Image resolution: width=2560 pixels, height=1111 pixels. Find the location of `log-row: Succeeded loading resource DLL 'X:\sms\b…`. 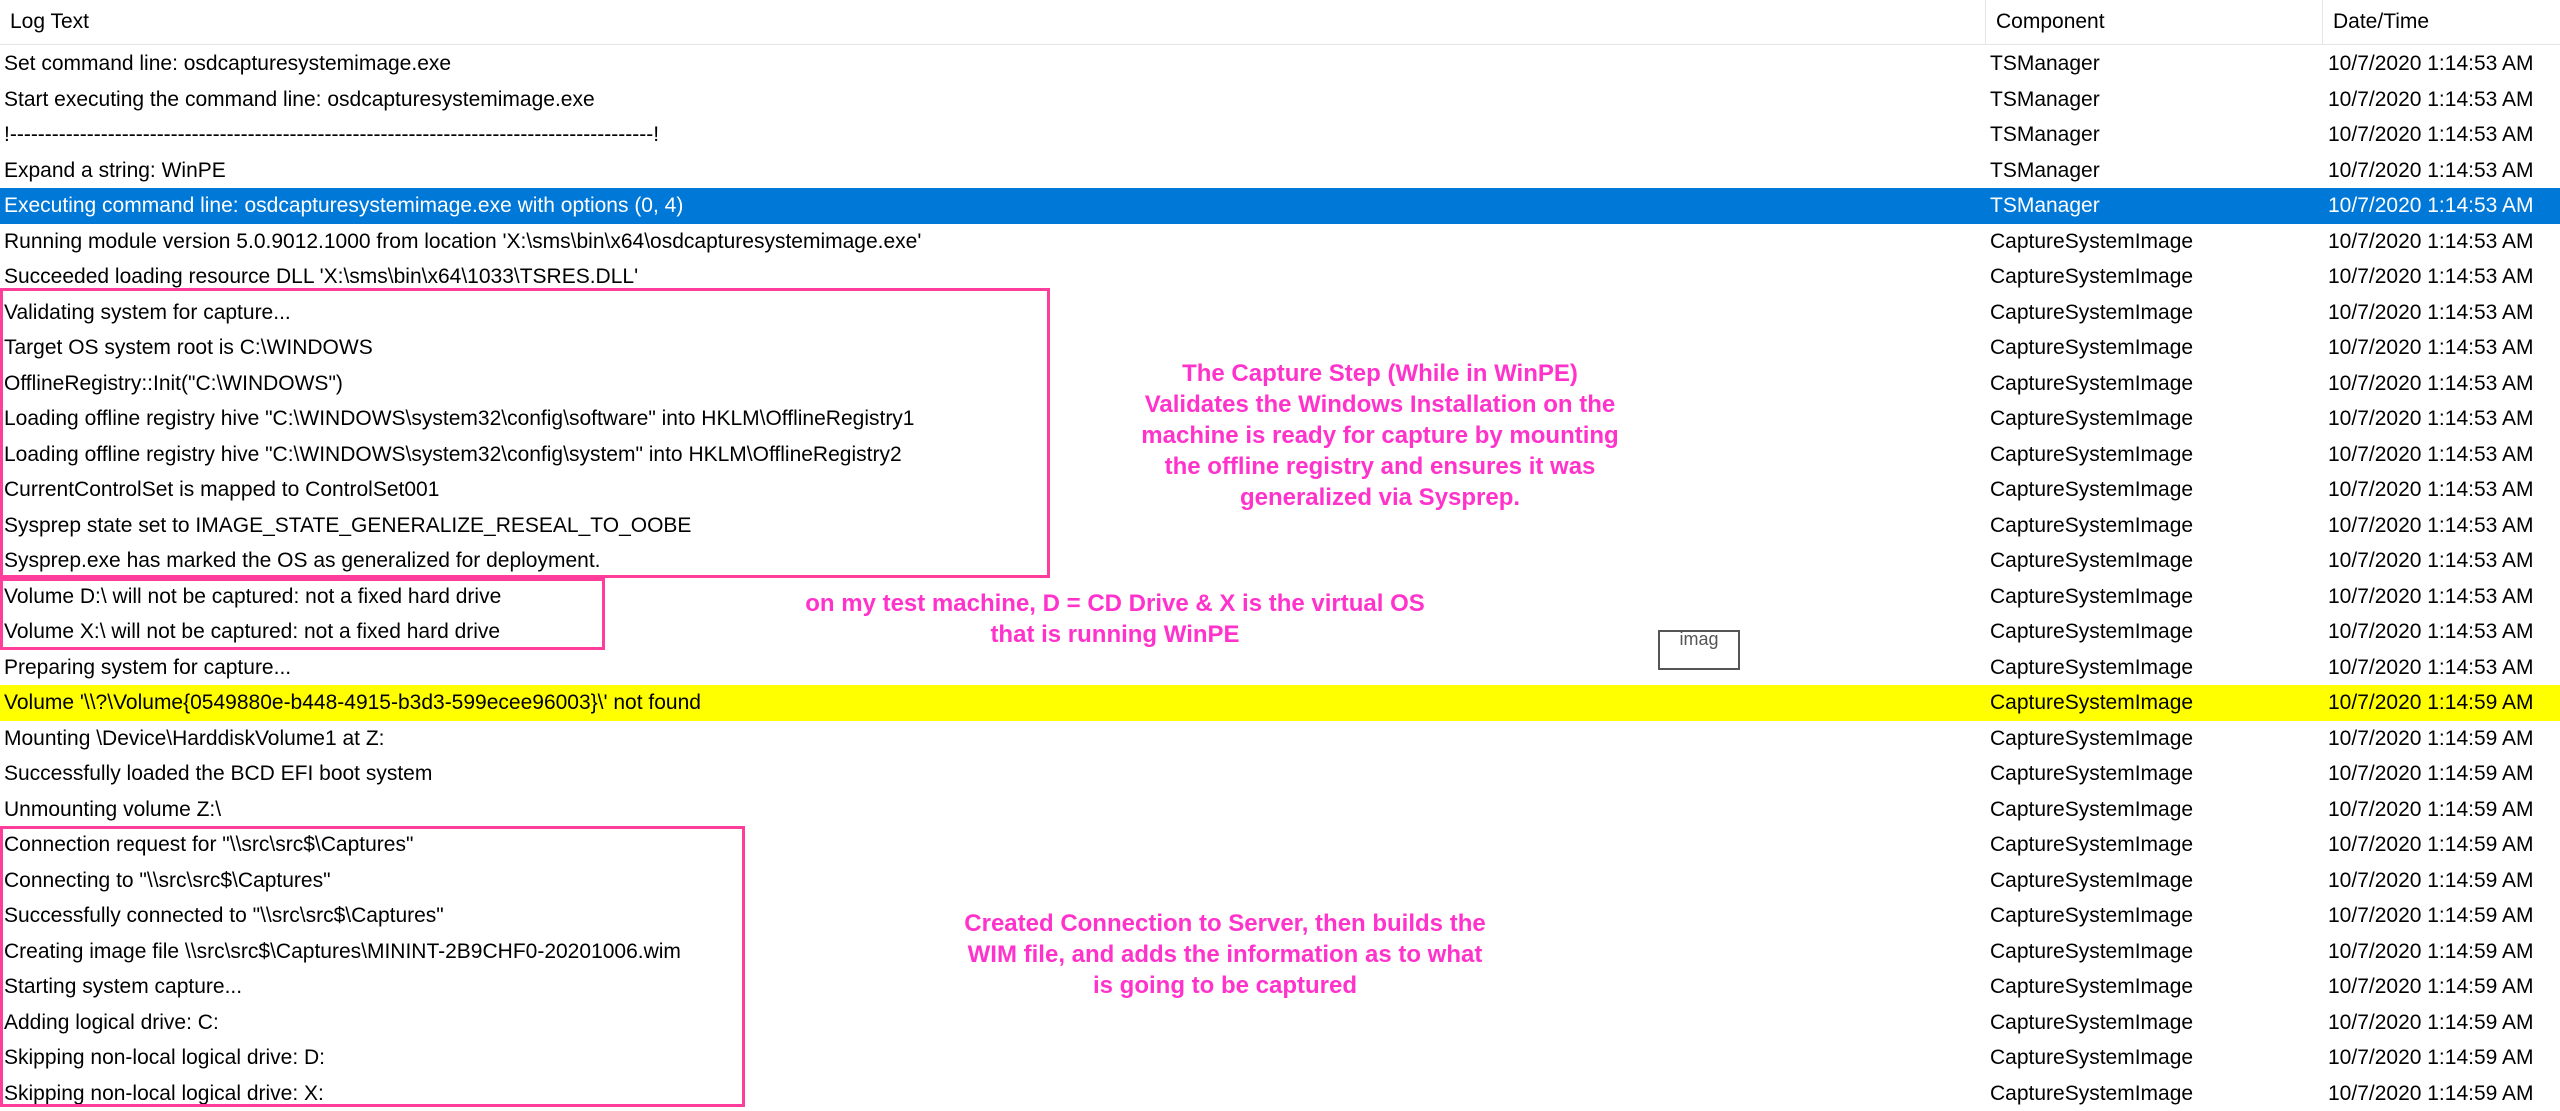

log-row: Succeeded loading resource DLL 'X:\sms\b… is located at coordinates (1280, 277).